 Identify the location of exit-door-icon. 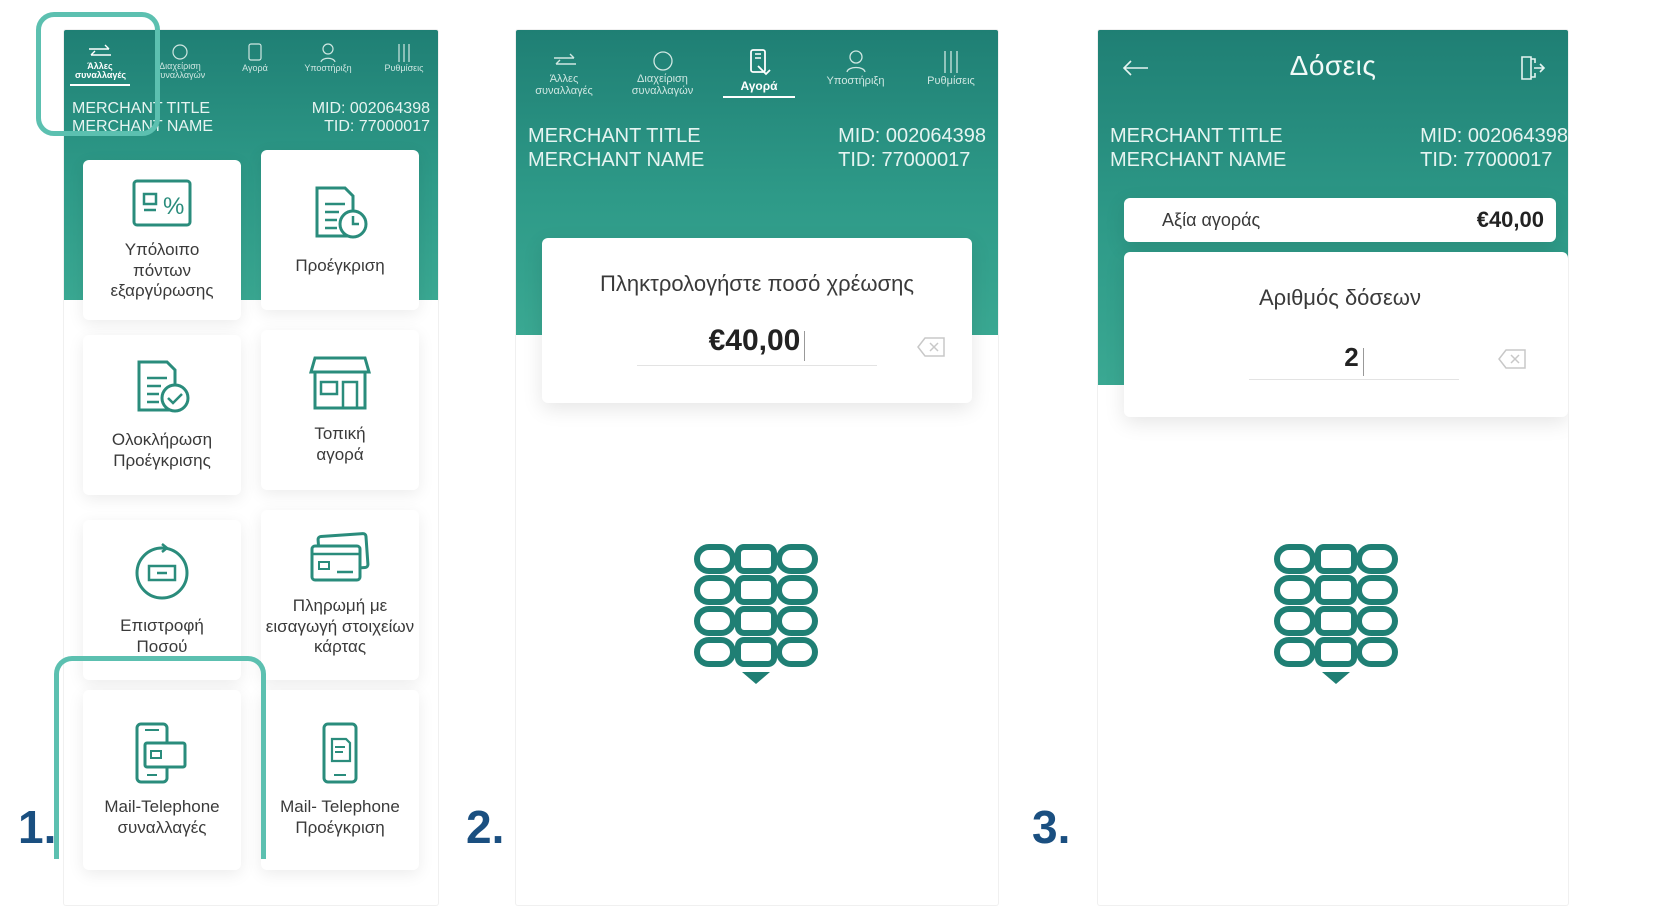
(1532, 68).